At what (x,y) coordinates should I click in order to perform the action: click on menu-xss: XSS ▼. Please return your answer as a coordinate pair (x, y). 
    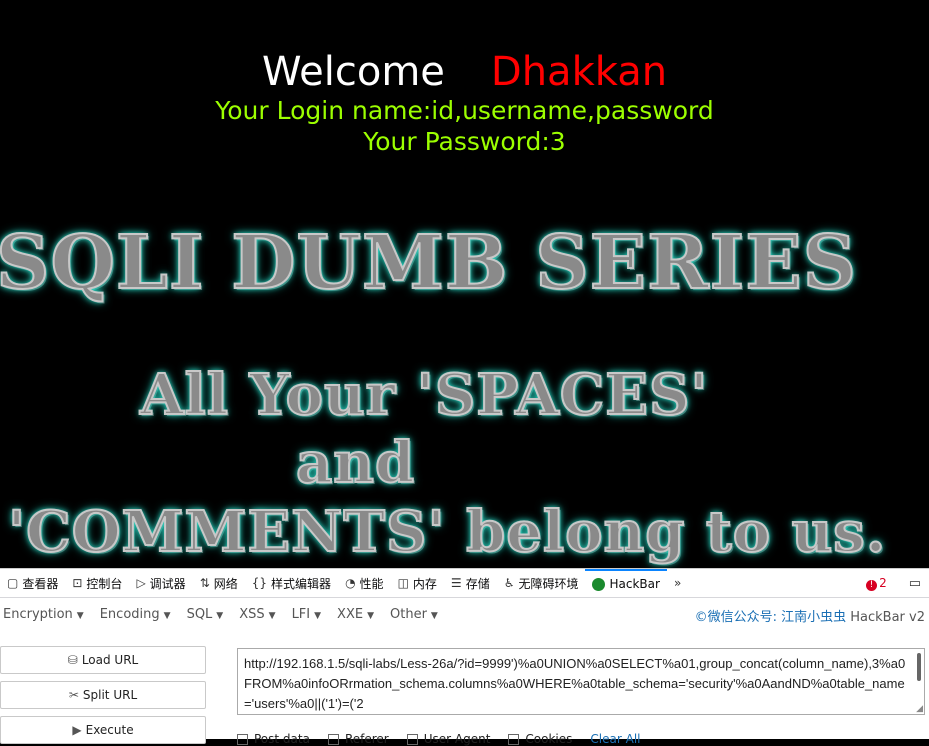
    Looking at the image, I should click on (260, 614).